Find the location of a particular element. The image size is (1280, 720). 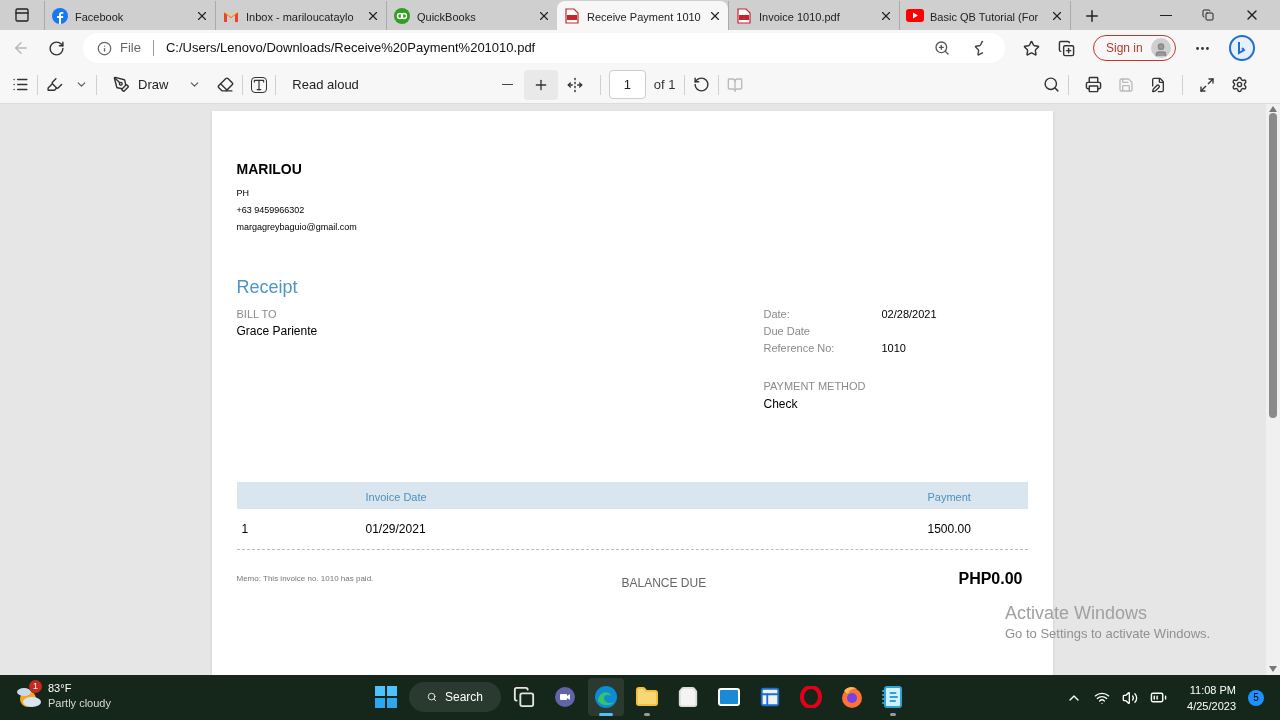

window-icon is located at coordinates (770, 697).